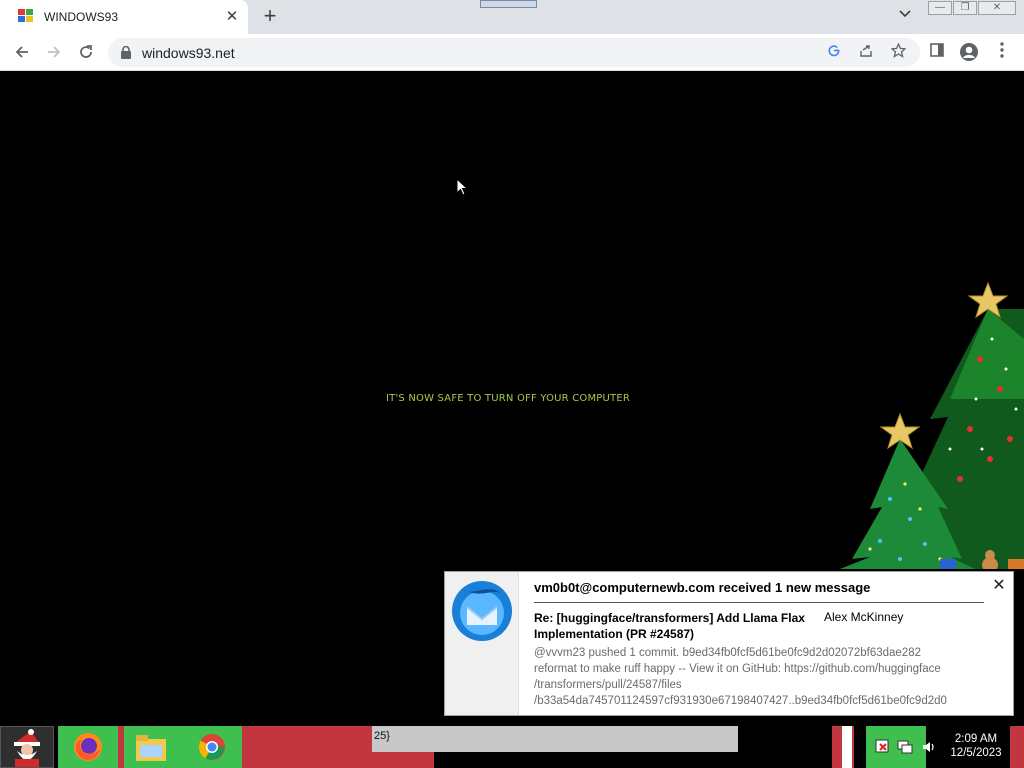  I want to click on windows93-favicon-icon, so click(27, 17).